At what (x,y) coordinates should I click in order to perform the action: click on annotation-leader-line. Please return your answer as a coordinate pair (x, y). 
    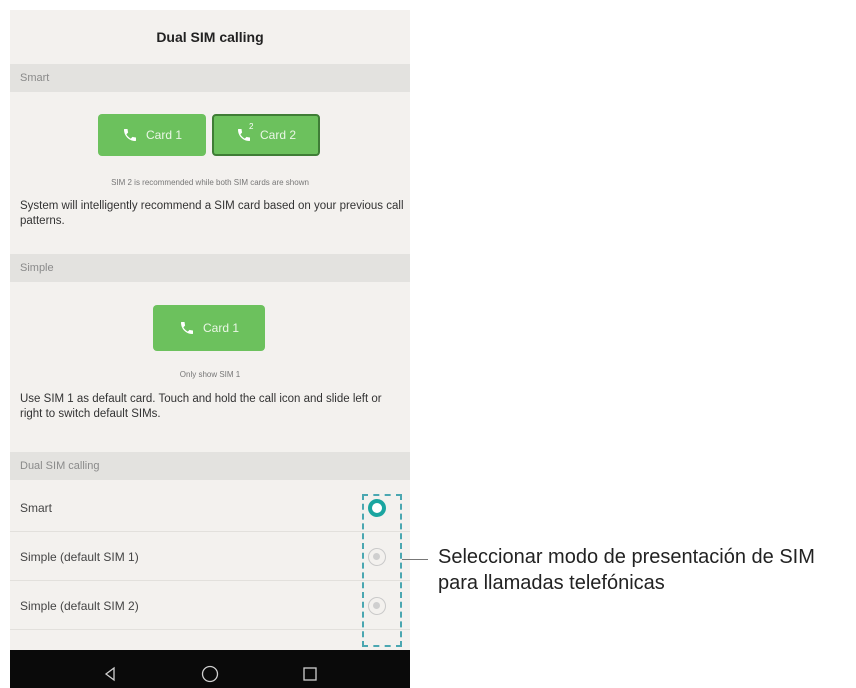
    Looking at the image, I should click on (415, 559).